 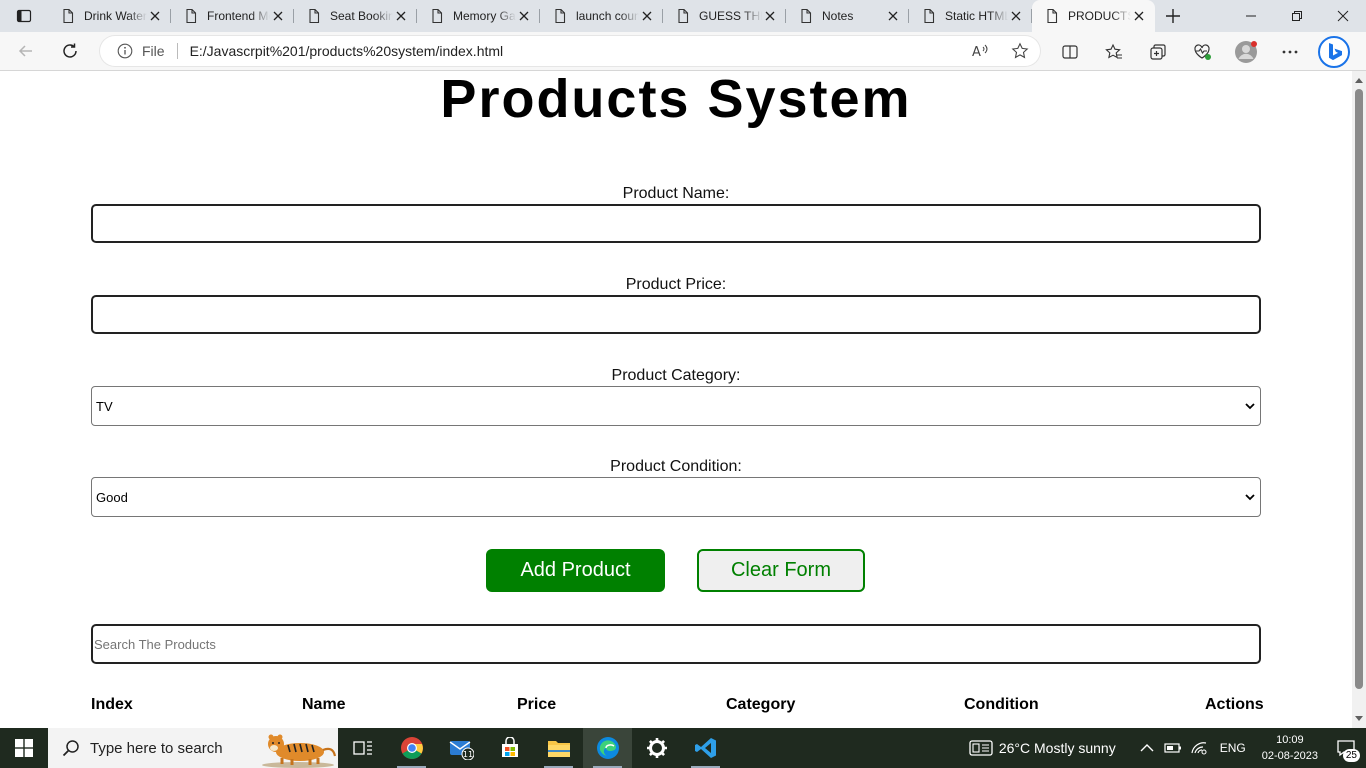 I want to click on read-aloud-icon: A, so click(x=980, y=51).